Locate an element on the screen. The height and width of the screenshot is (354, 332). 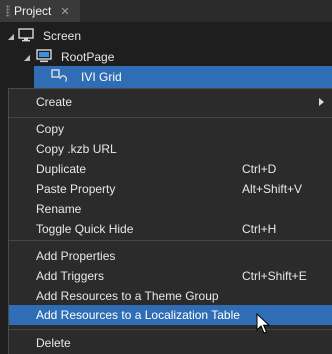
grid-node-icon is located at coordinates (60, 78).